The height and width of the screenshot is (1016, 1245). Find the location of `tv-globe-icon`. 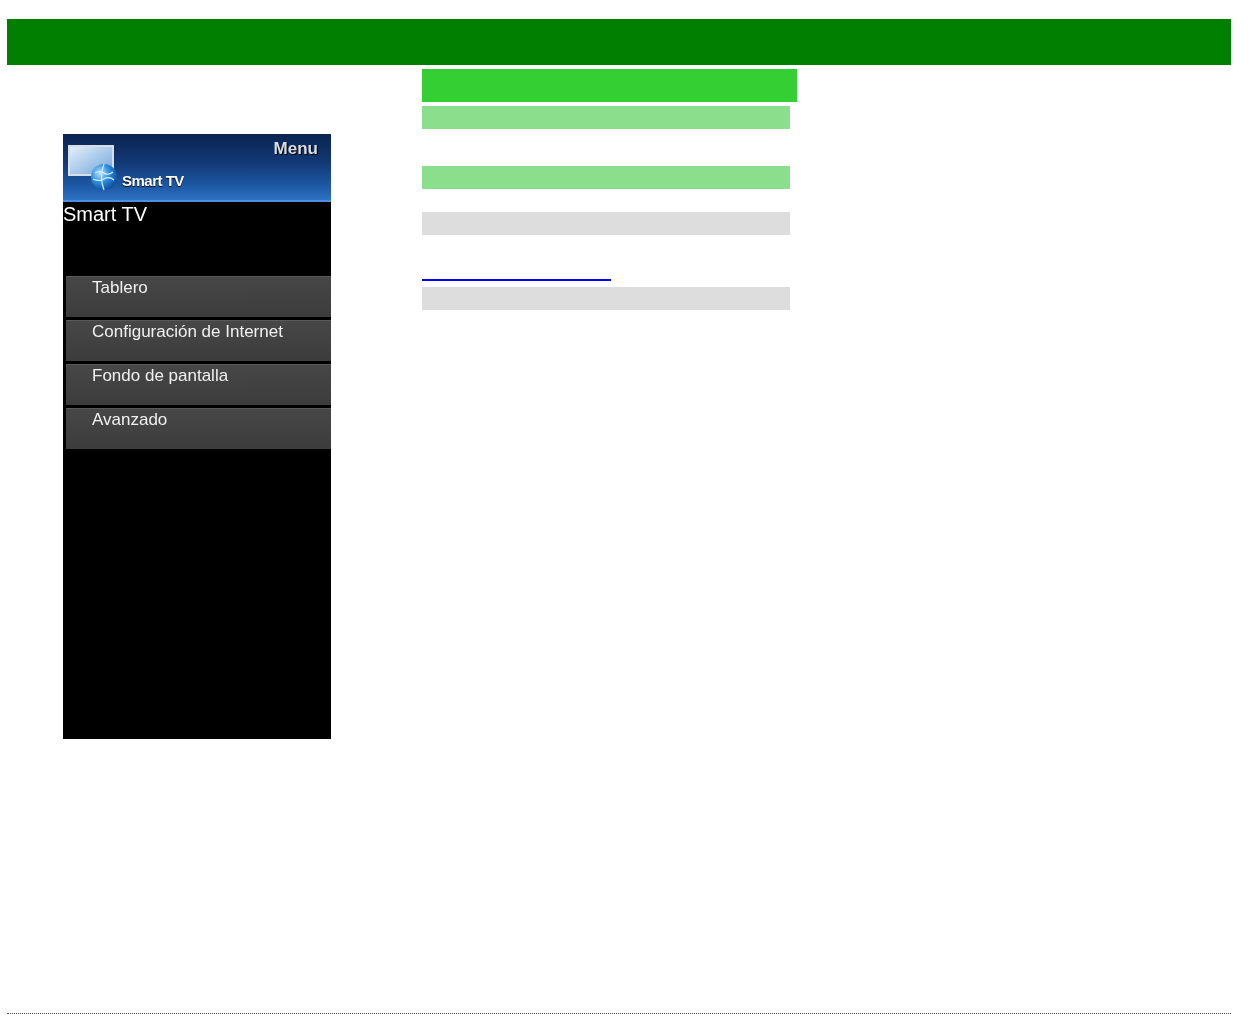

tv-globe-icon is located at coordinates (93, 168).